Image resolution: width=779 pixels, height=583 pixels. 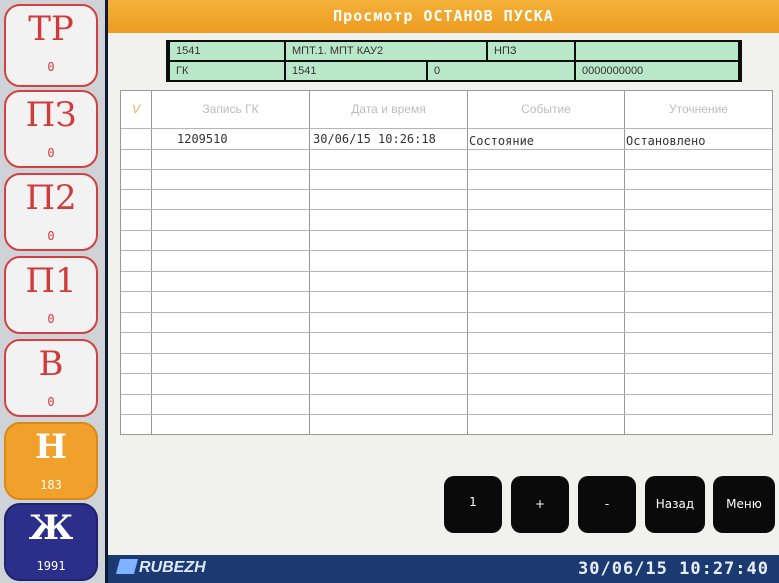 I want to click on sidebar-item-label: ТР, so click(x=51, y=29).